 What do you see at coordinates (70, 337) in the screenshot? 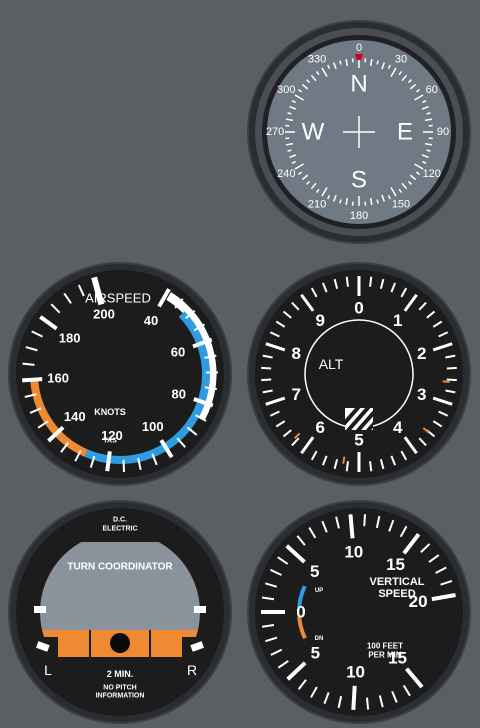
I see `airspeed-number: 180` at bounding box center [70, 337].